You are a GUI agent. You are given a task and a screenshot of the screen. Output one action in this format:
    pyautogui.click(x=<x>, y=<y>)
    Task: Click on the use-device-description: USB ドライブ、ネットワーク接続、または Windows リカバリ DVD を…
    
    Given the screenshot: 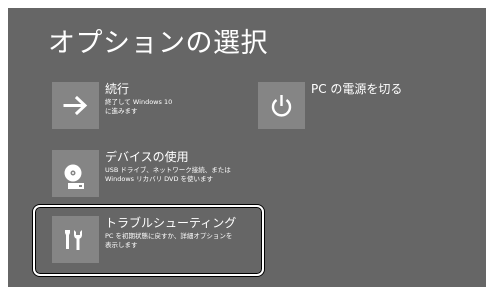 What is the action you would take?
    pyautogui.click(x=168, y=174)
    